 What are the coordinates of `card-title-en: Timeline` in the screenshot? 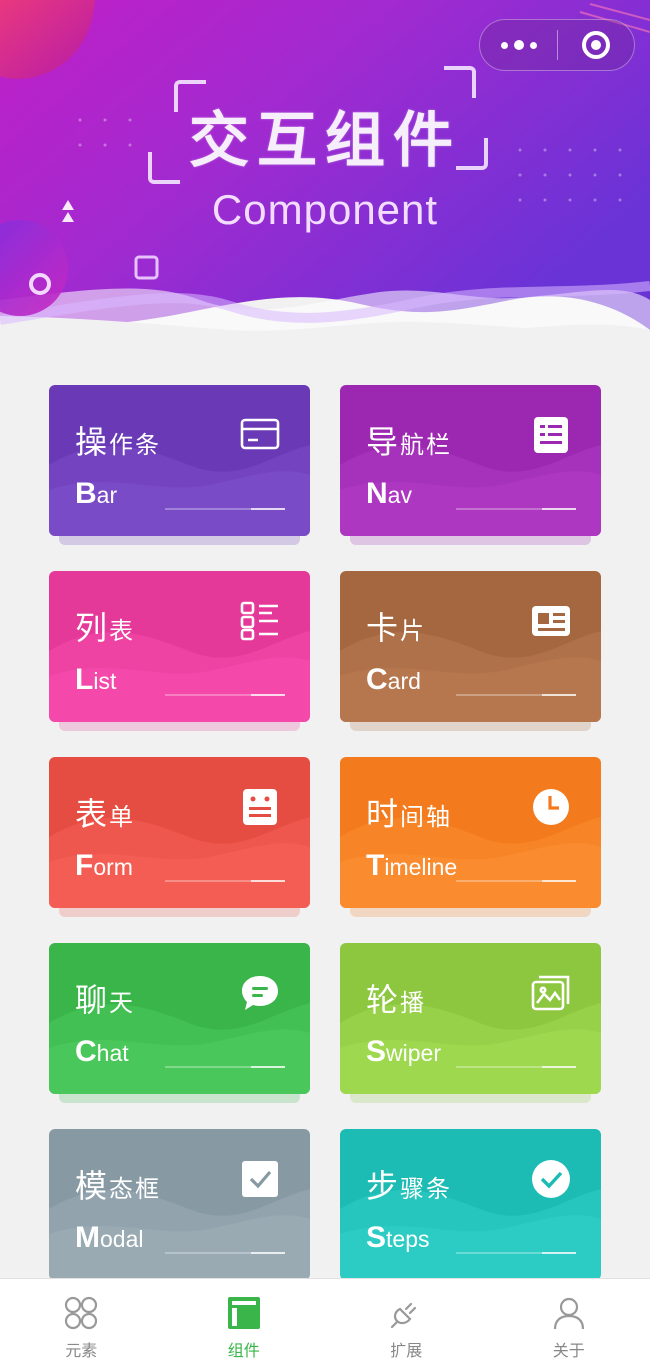 It's located at (411, 866).